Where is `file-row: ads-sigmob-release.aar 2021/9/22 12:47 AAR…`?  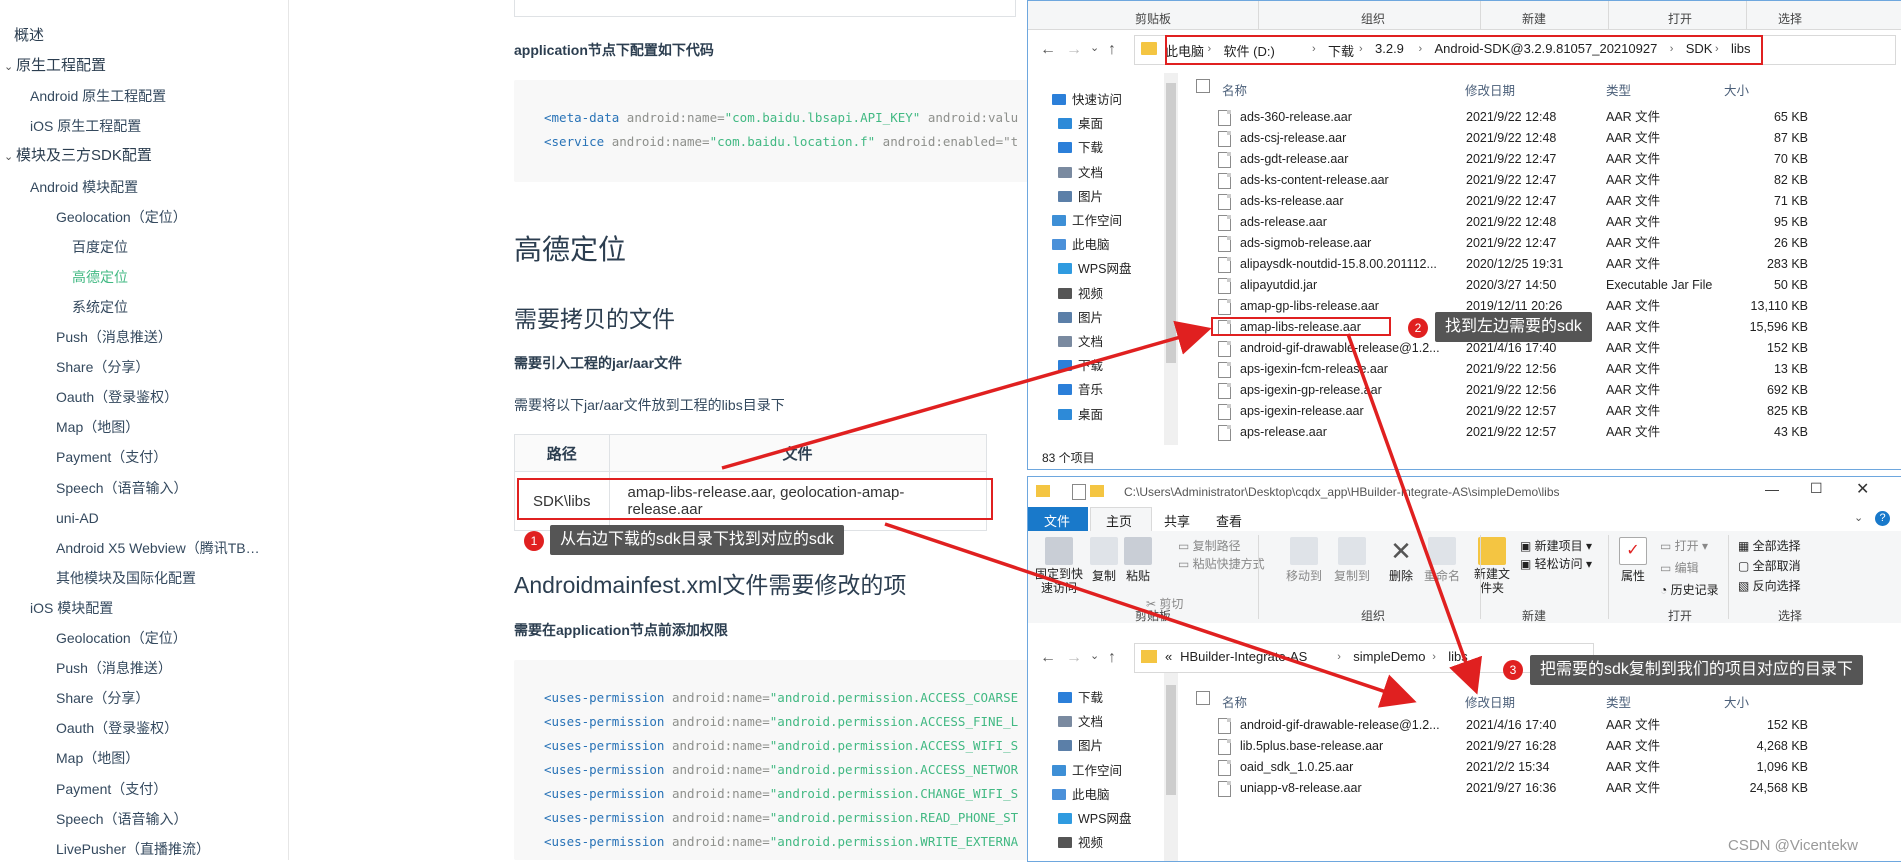
file-row: ads-sigmob-release.aar 2021/9/22 12:47 AAR… is located at coordinates (1518, 243).